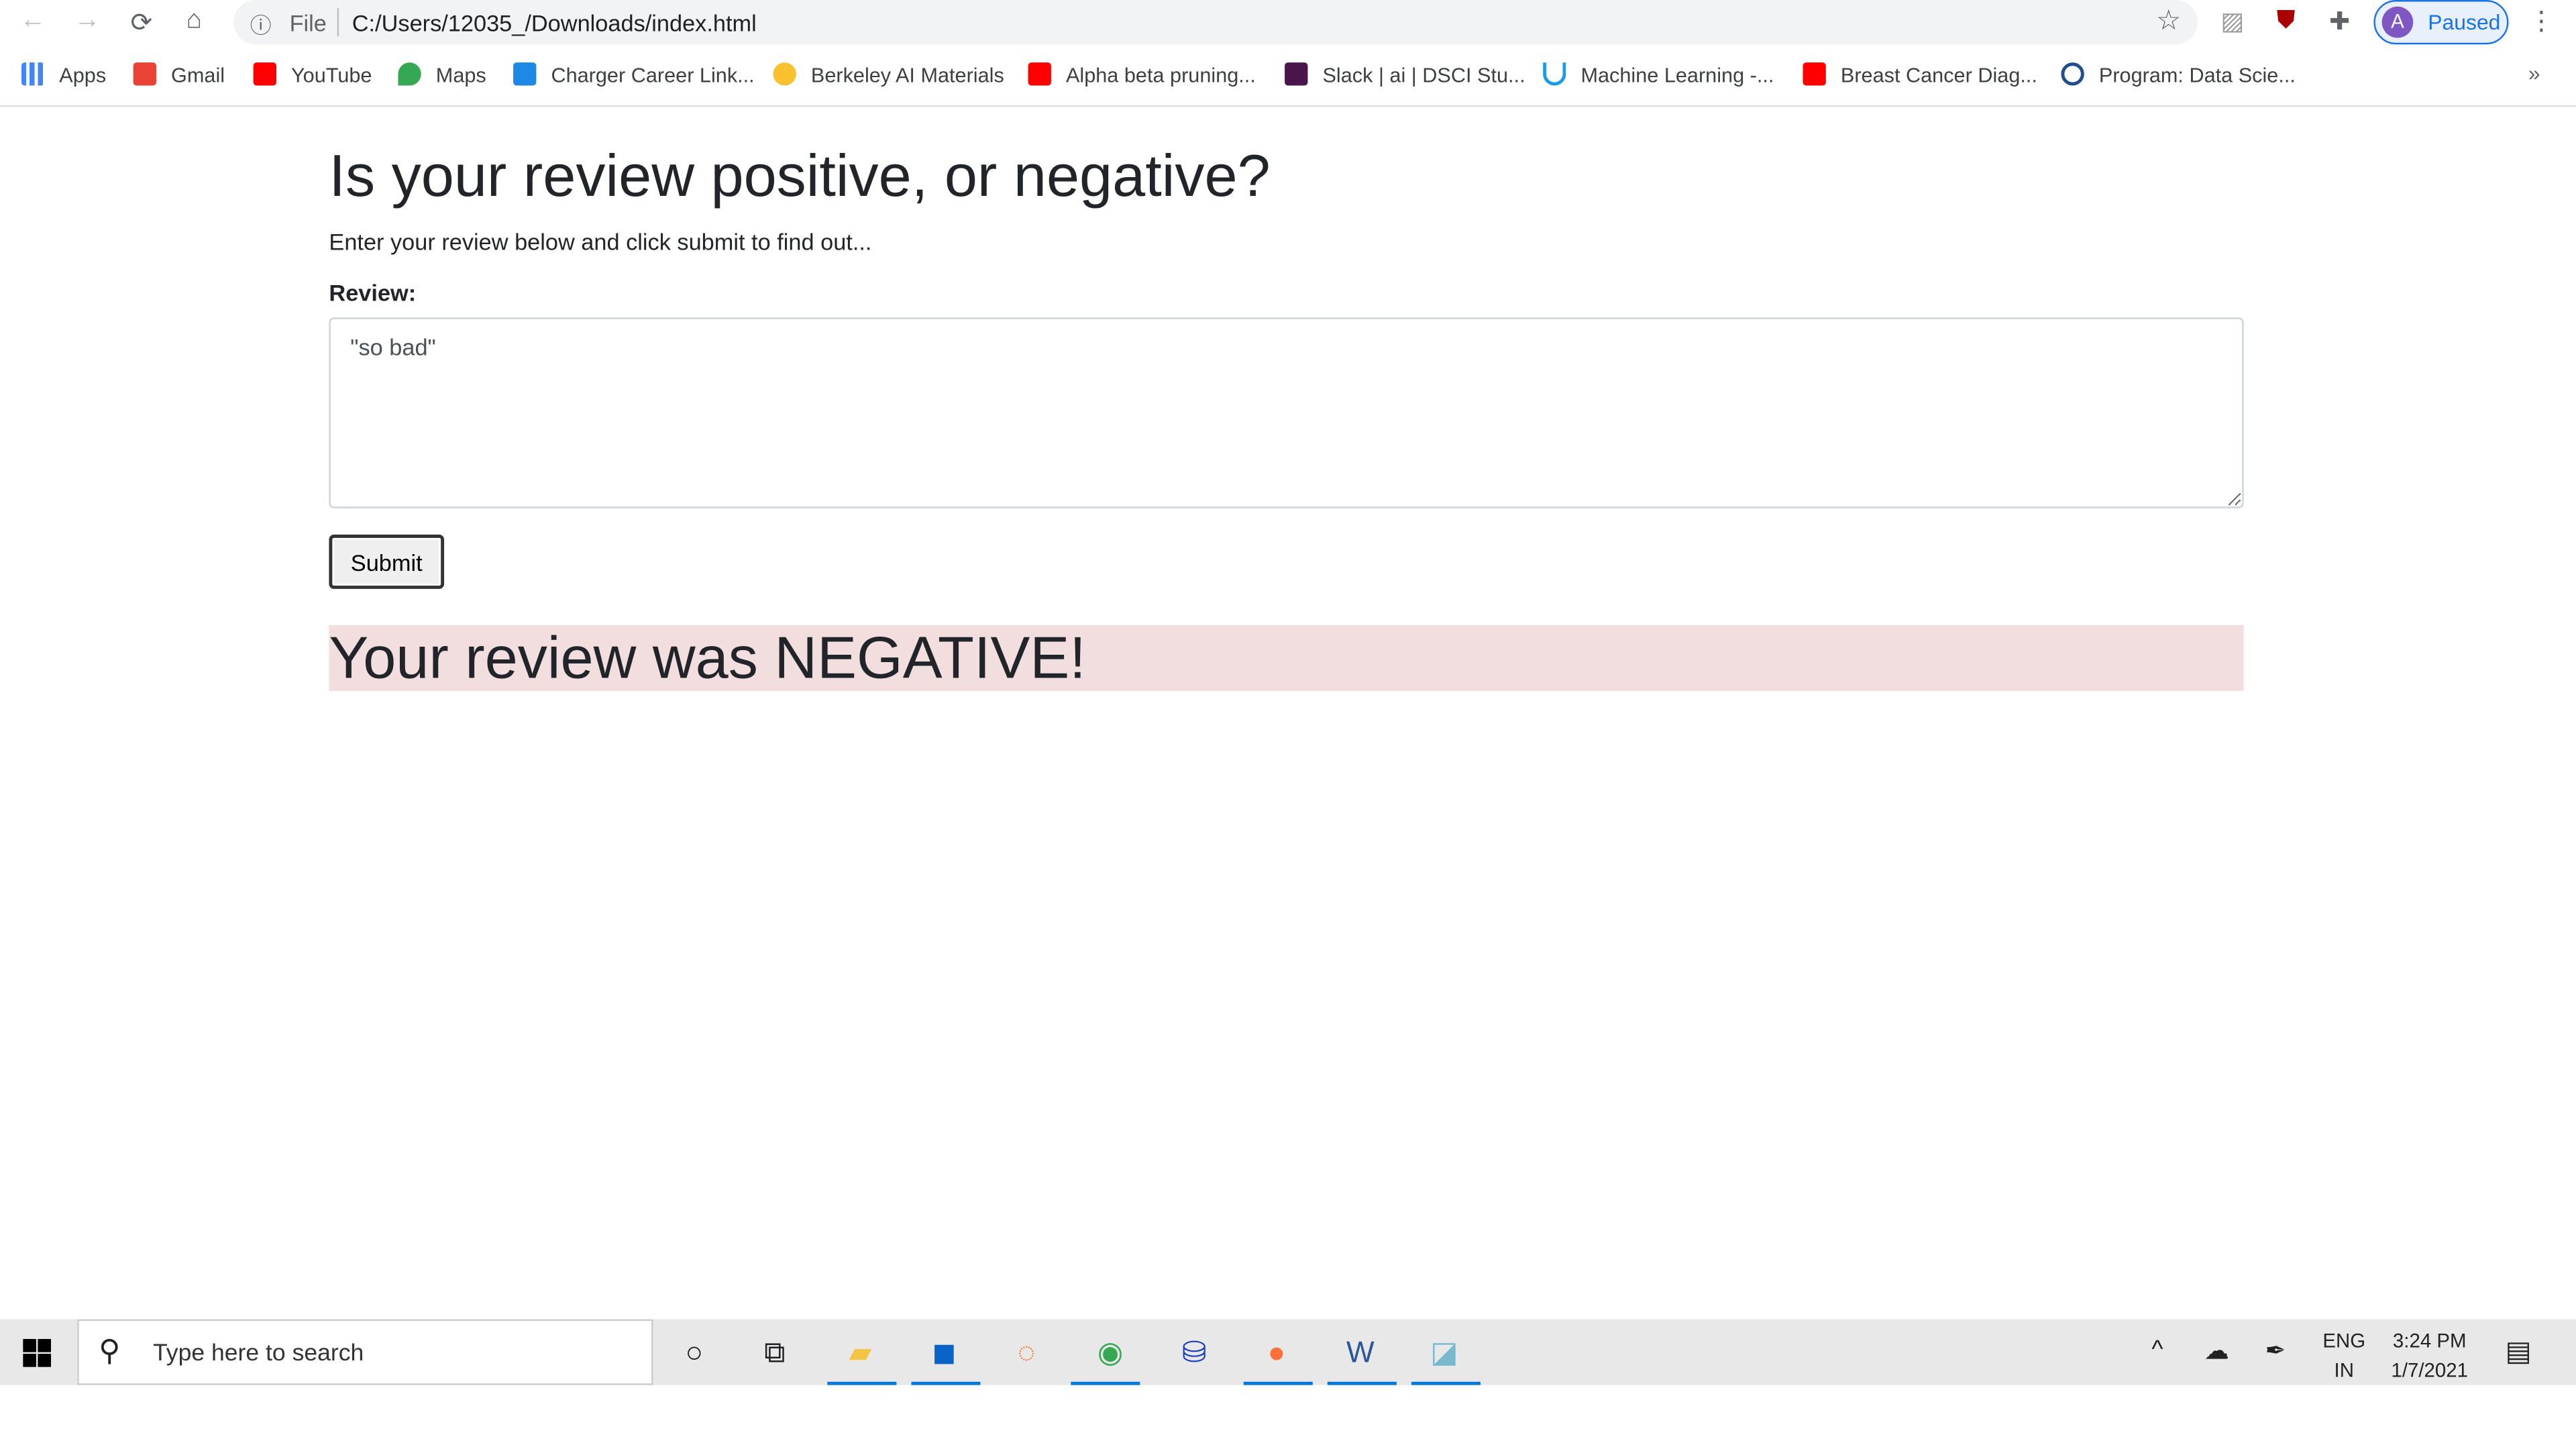 The image size is (2576, 1449). What do you see at coordinates (2344, 1340) in the screenshot?
I see `language: ENG` at bounding box center [2344, 1340].